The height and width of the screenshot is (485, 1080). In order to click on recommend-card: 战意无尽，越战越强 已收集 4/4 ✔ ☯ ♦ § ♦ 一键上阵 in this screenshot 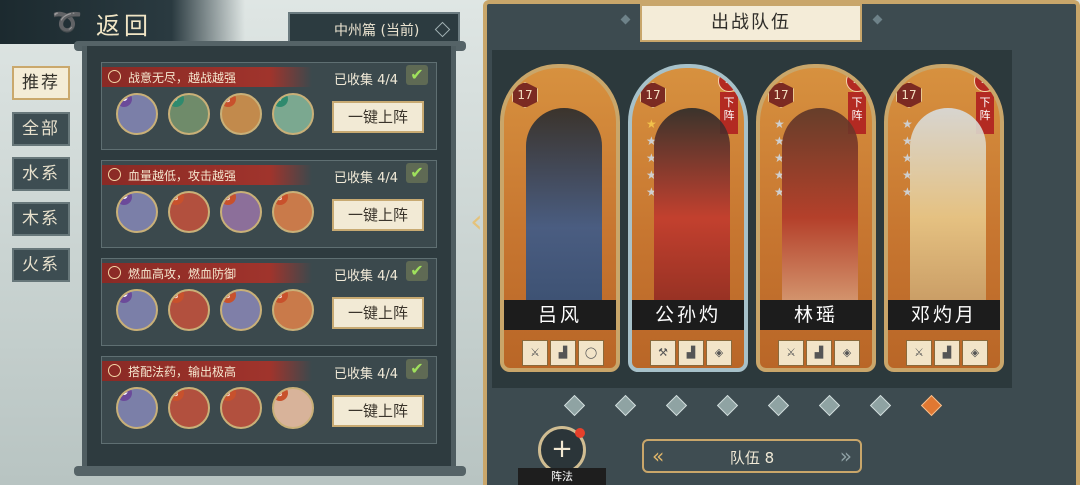, I will do `click(269, 106)`.